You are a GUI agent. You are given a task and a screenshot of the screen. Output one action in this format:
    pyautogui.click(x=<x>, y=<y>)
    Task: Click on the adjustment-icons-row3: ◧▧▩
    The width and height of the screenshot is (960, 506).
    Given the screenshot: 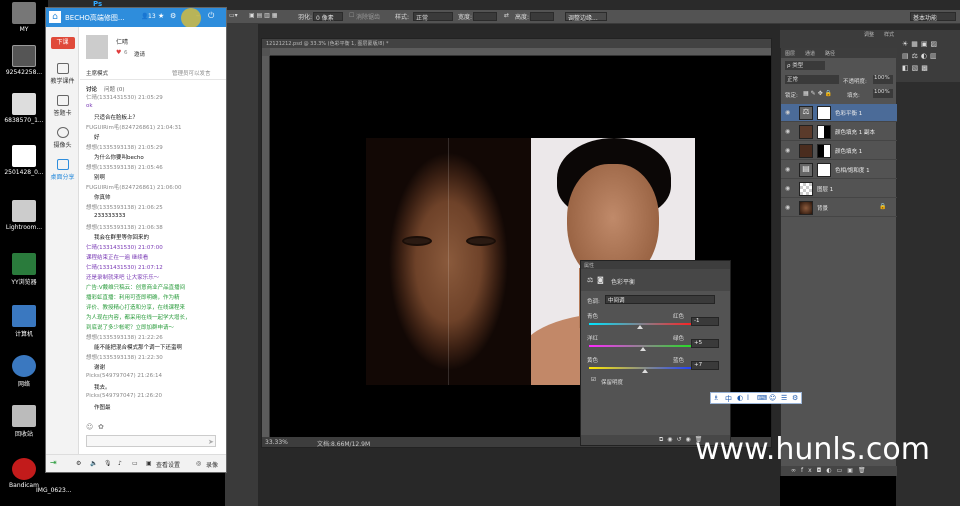 What is the action you would take?
    pyautogui.click(x=916, y=68)
    